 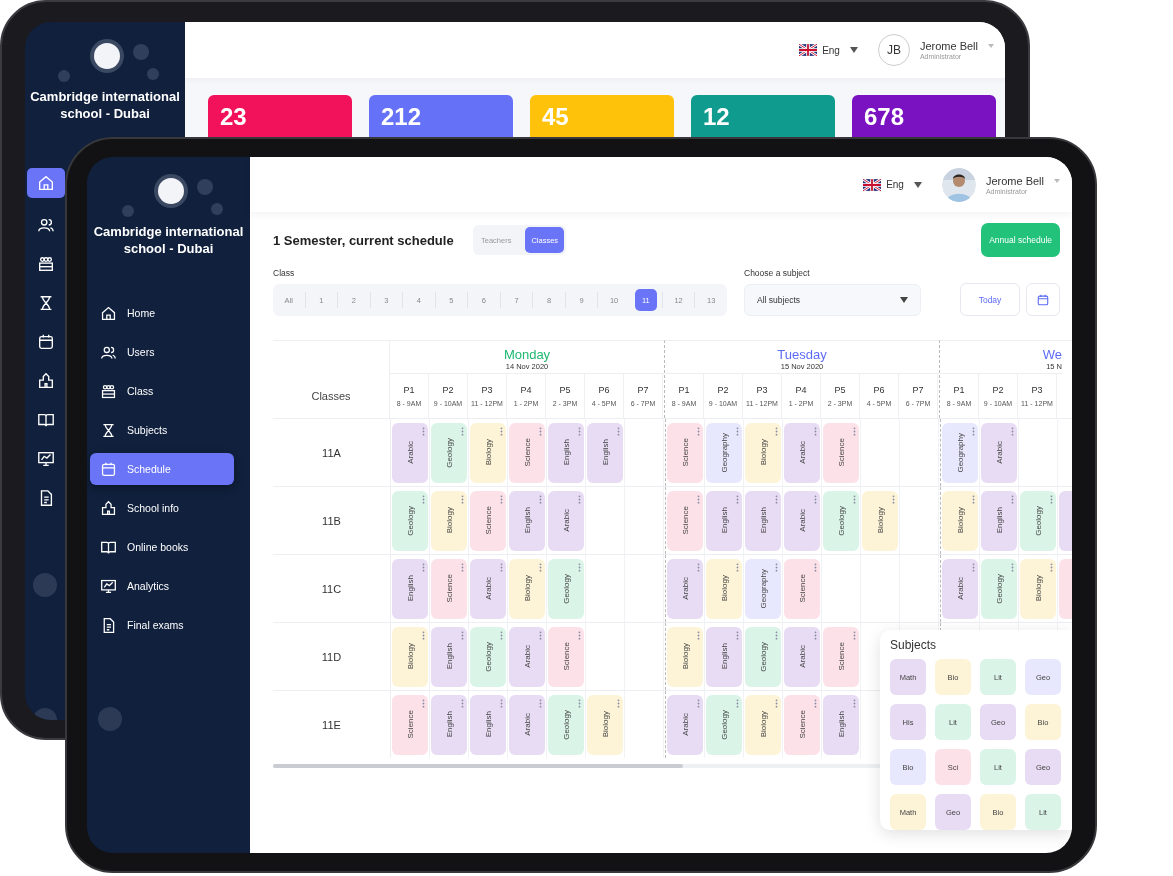 I want to click on nav-item: Subjects, so click(x=162, y=430).